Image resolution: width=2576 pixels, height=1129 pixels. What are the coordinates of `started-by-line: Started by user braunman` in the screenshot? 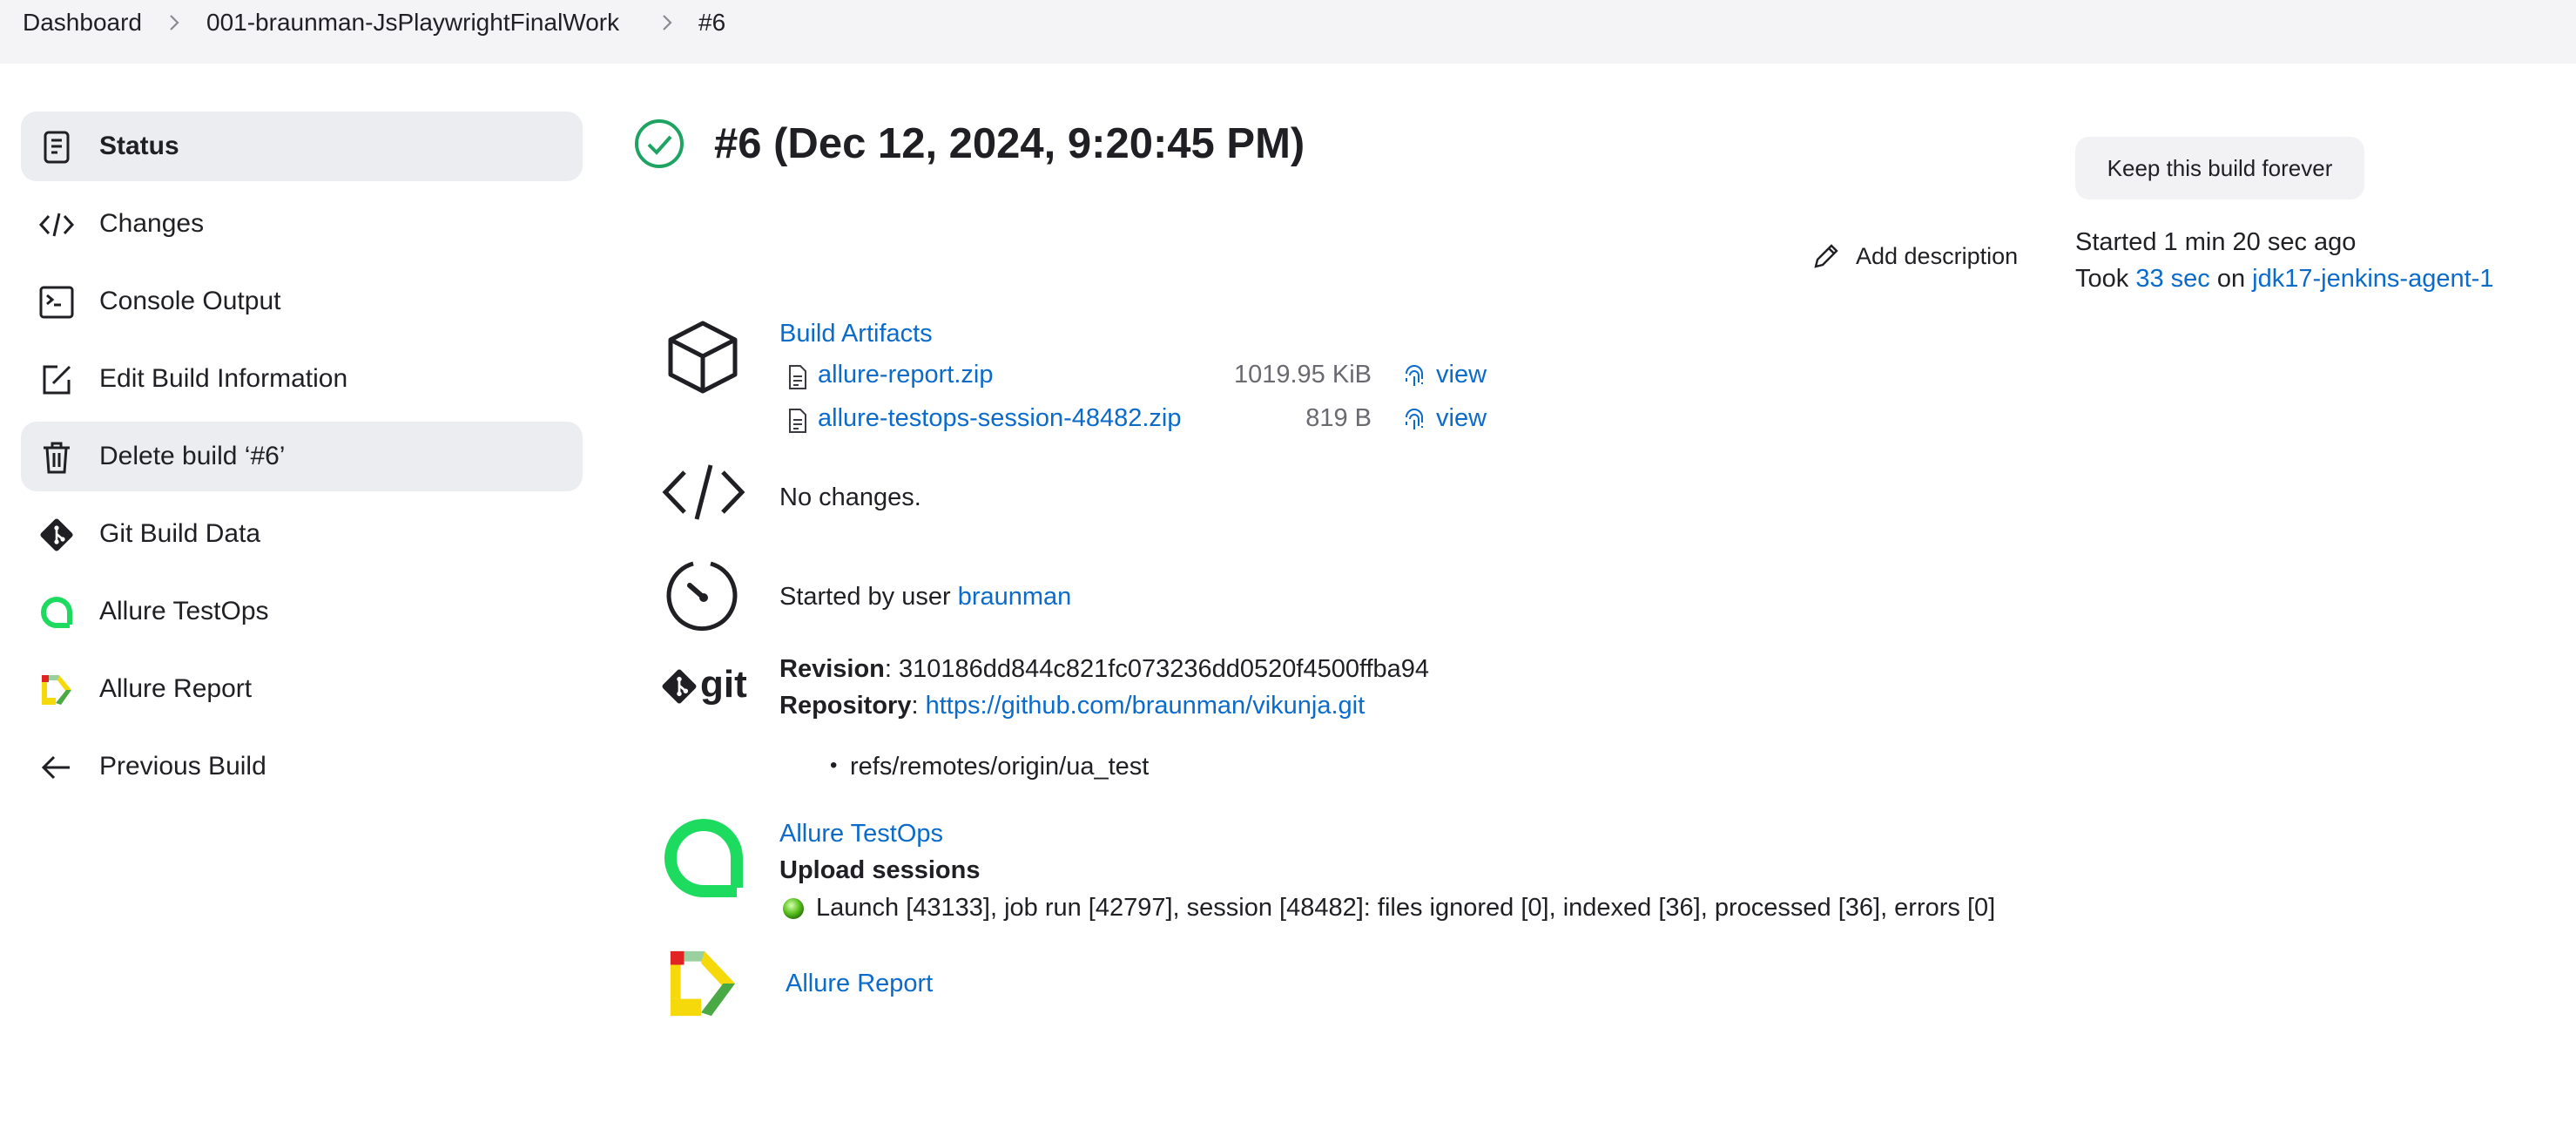 It's located at (925, 596).